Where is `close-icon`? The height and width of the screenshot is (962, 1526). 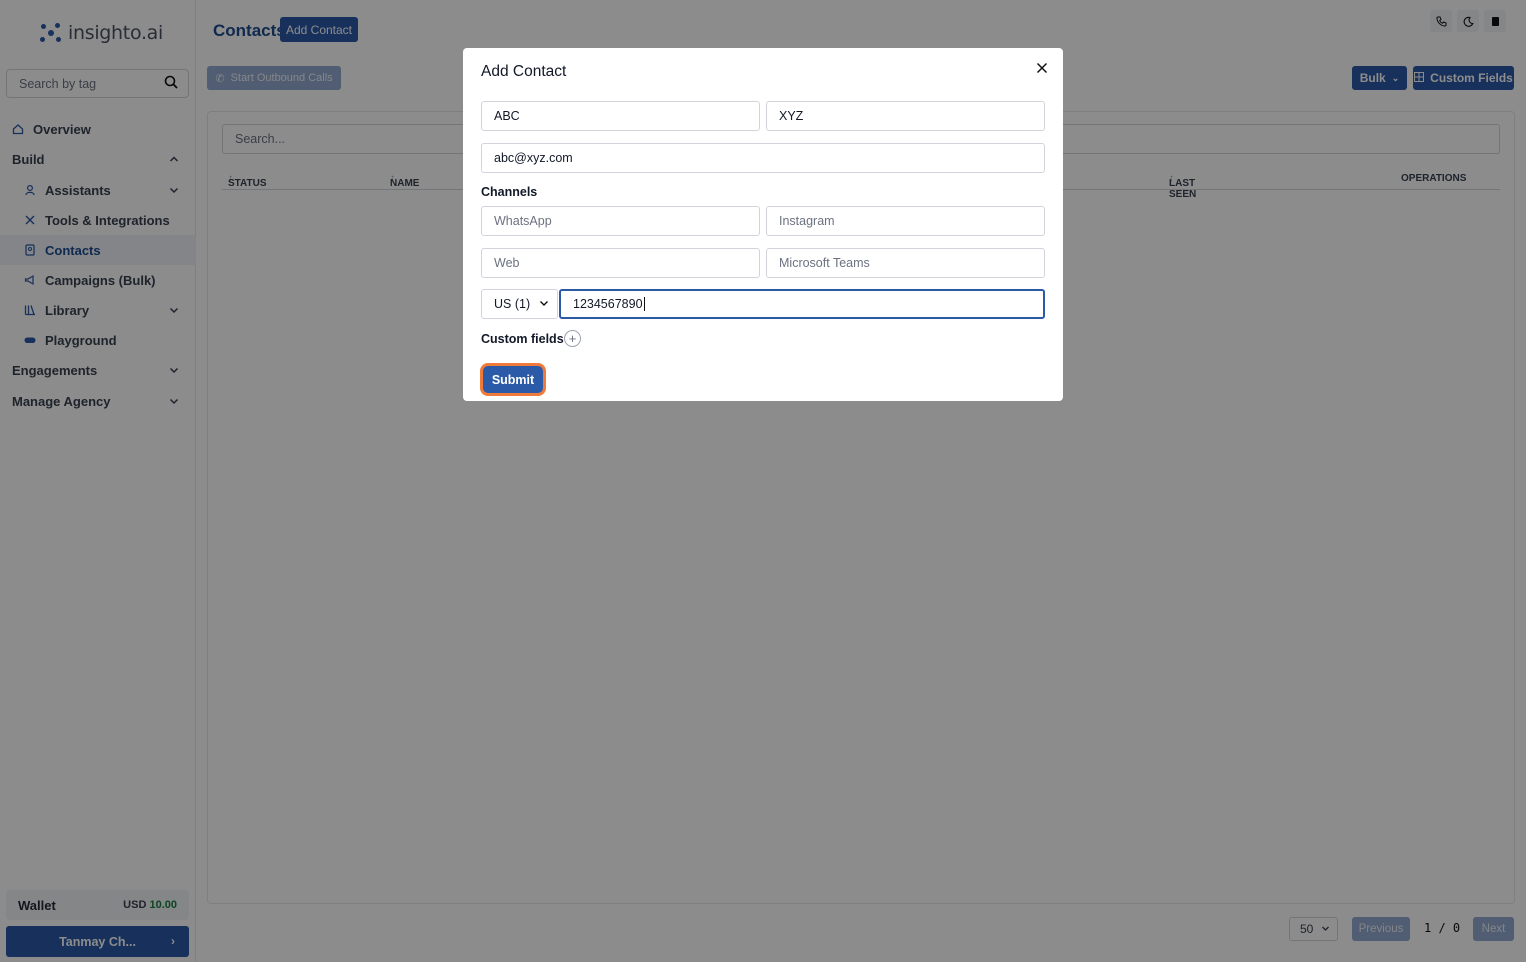
close-icon is located at coordinates (1042, 68).